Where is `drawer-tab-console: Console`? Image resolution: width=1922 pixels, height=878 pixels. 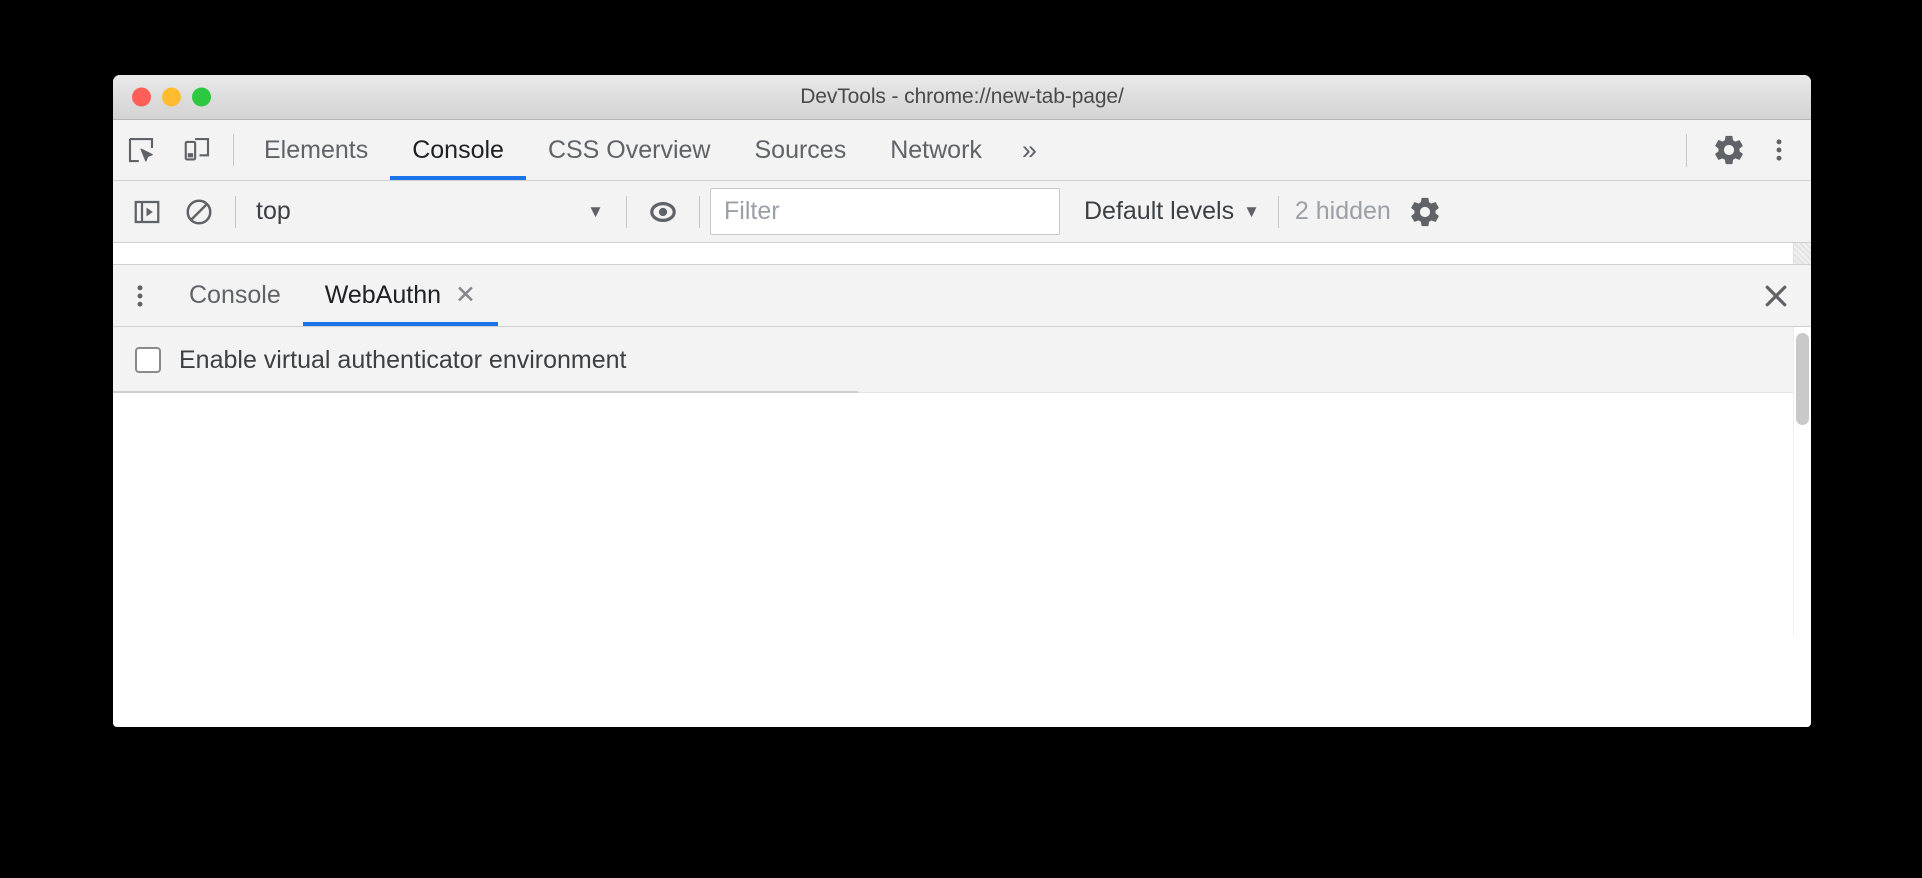 drawer-tab-console: Console is located at coordinates (235, 295).